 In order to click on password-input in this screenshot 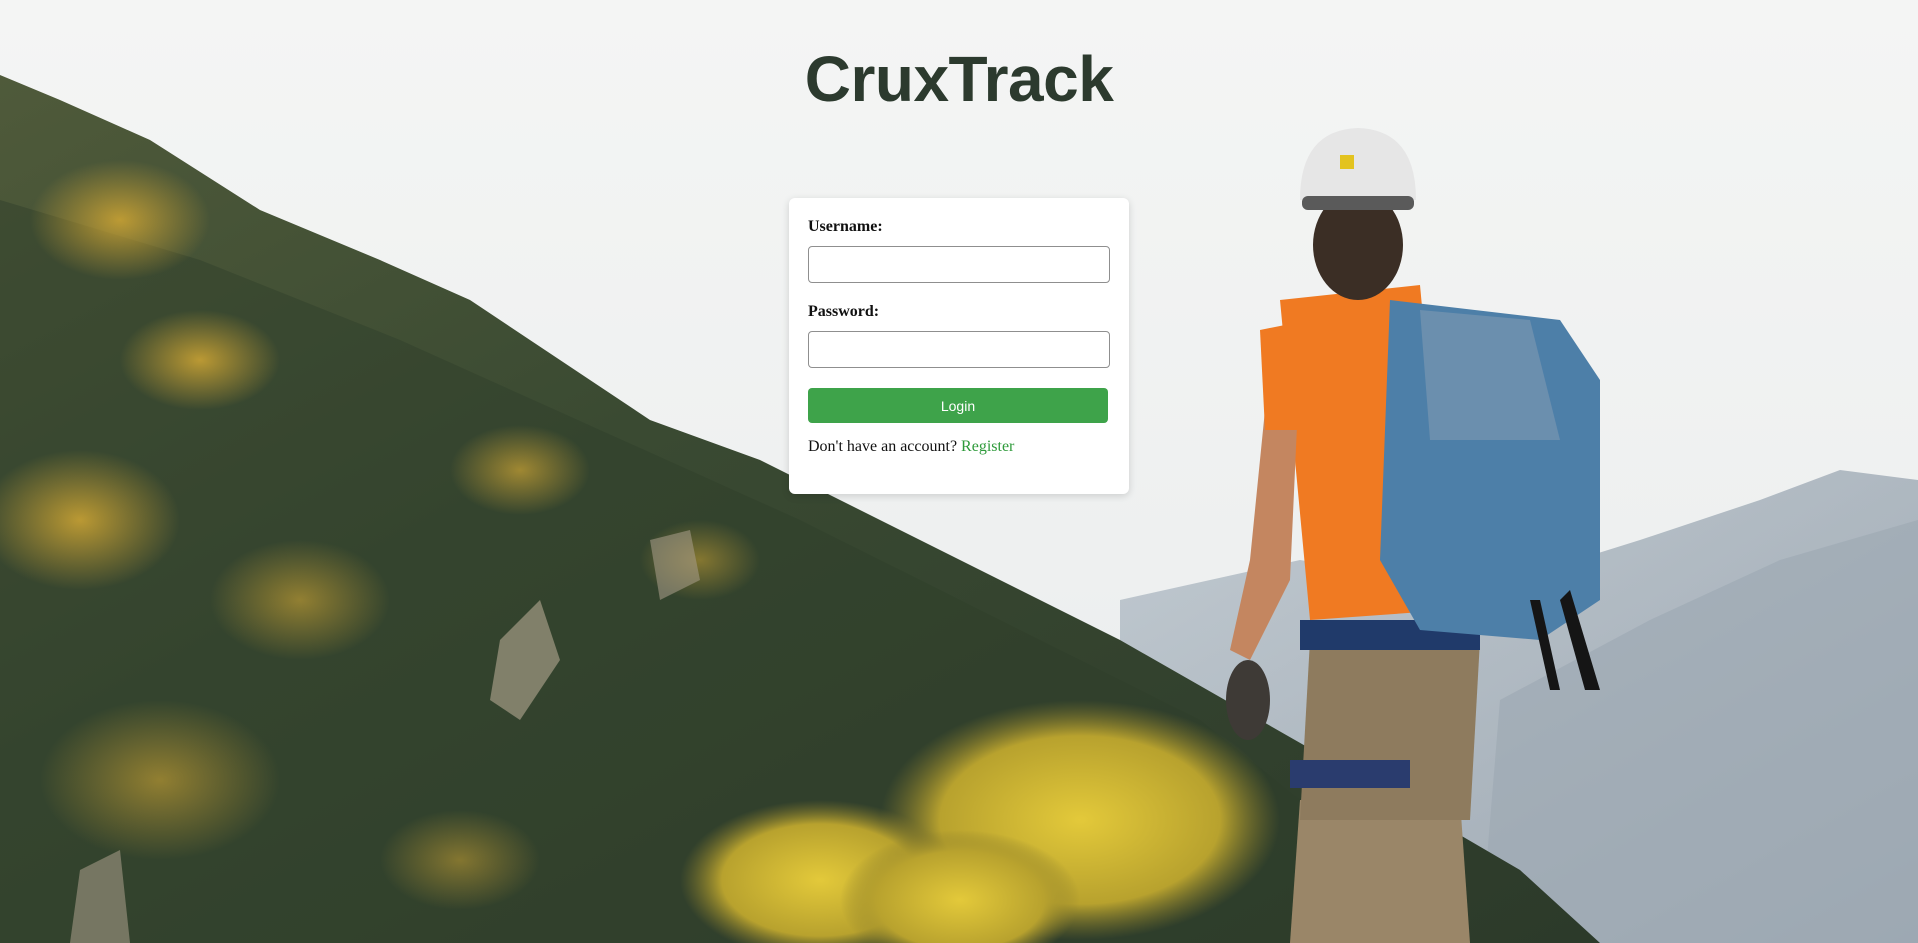, I will do `click(959, 349)`.